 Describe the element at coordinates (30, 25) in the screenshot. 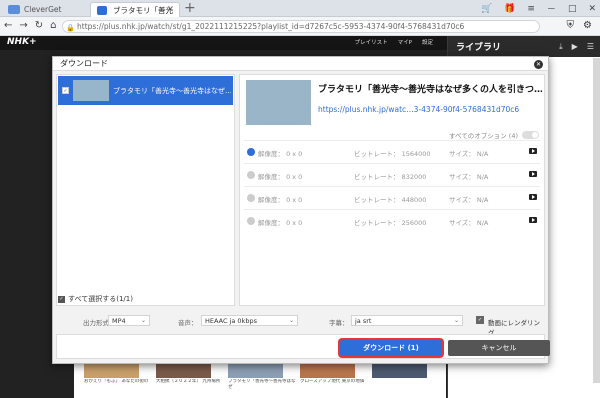

I see `nav-buttons: ← → ↻ ⌂` at that location.